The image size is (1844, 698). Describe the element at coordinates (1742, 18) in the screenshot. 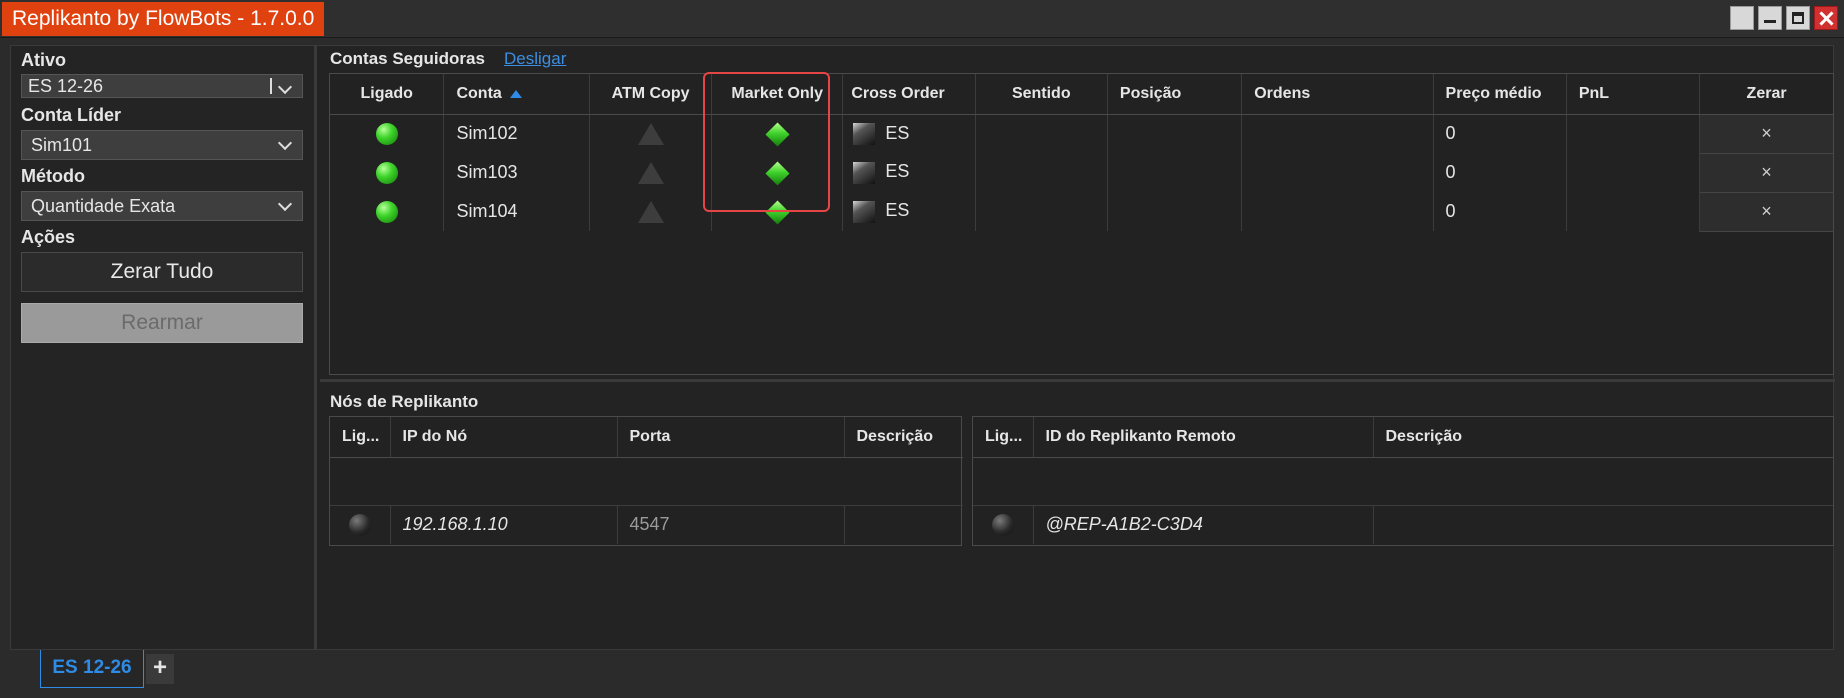

I see `blank-window-button` at that location.